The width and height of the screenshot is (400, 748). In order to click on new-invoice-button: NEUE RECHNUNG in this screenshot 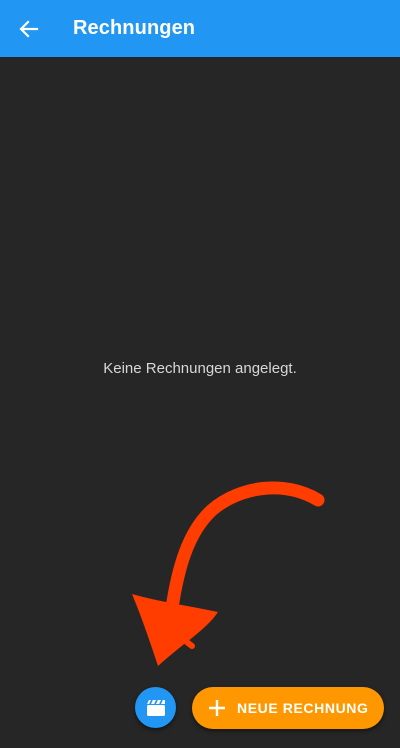, I will do `click(288, 708)`.